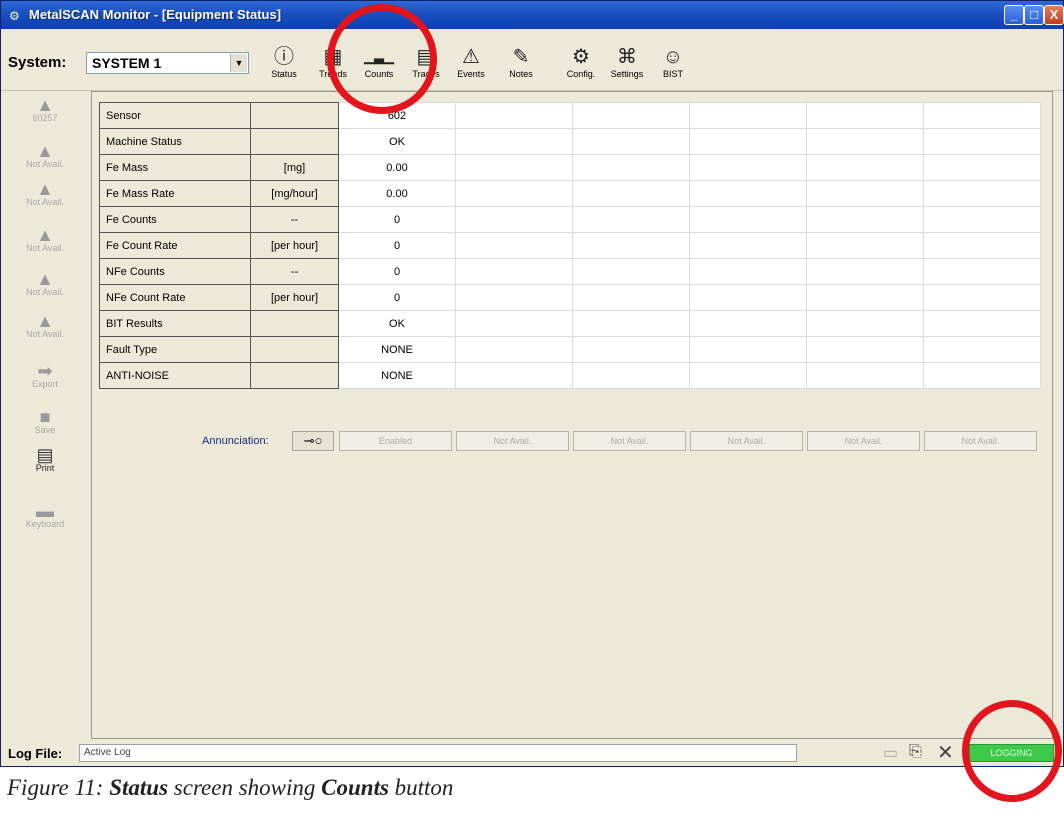  I want to click on chevron-down-icon: ▼, so click(238, 63).